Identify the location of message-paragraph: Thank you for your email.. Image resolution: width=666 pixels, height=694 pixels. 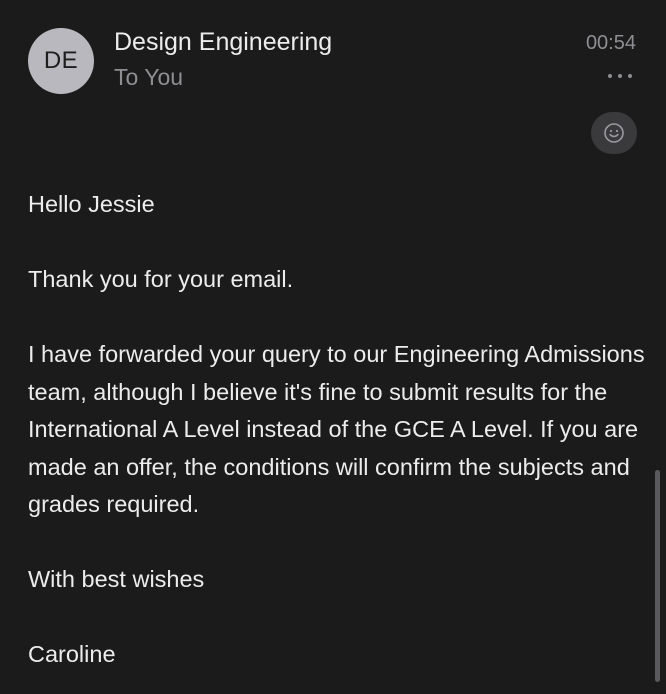
(161, 279).